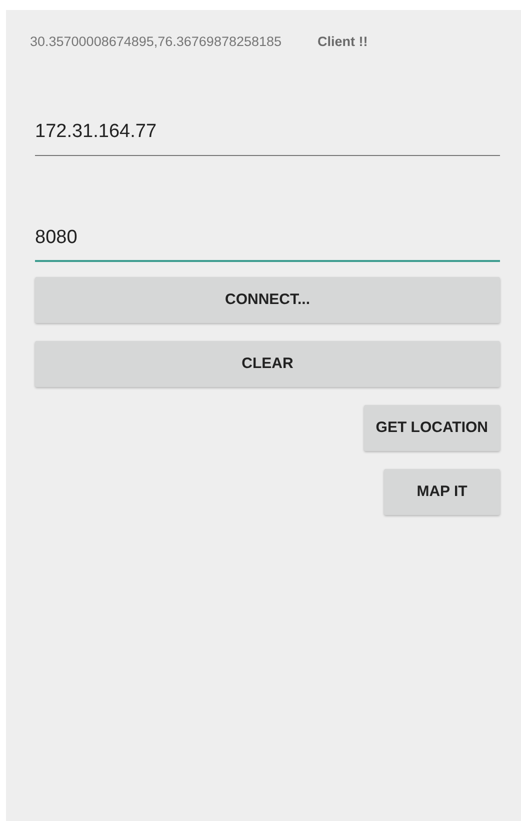 The width and height of the screenshot is (521, 821). Describe the element at coordinates (267, 243) in the screenshot. I see `input-field: 8080` at that location.